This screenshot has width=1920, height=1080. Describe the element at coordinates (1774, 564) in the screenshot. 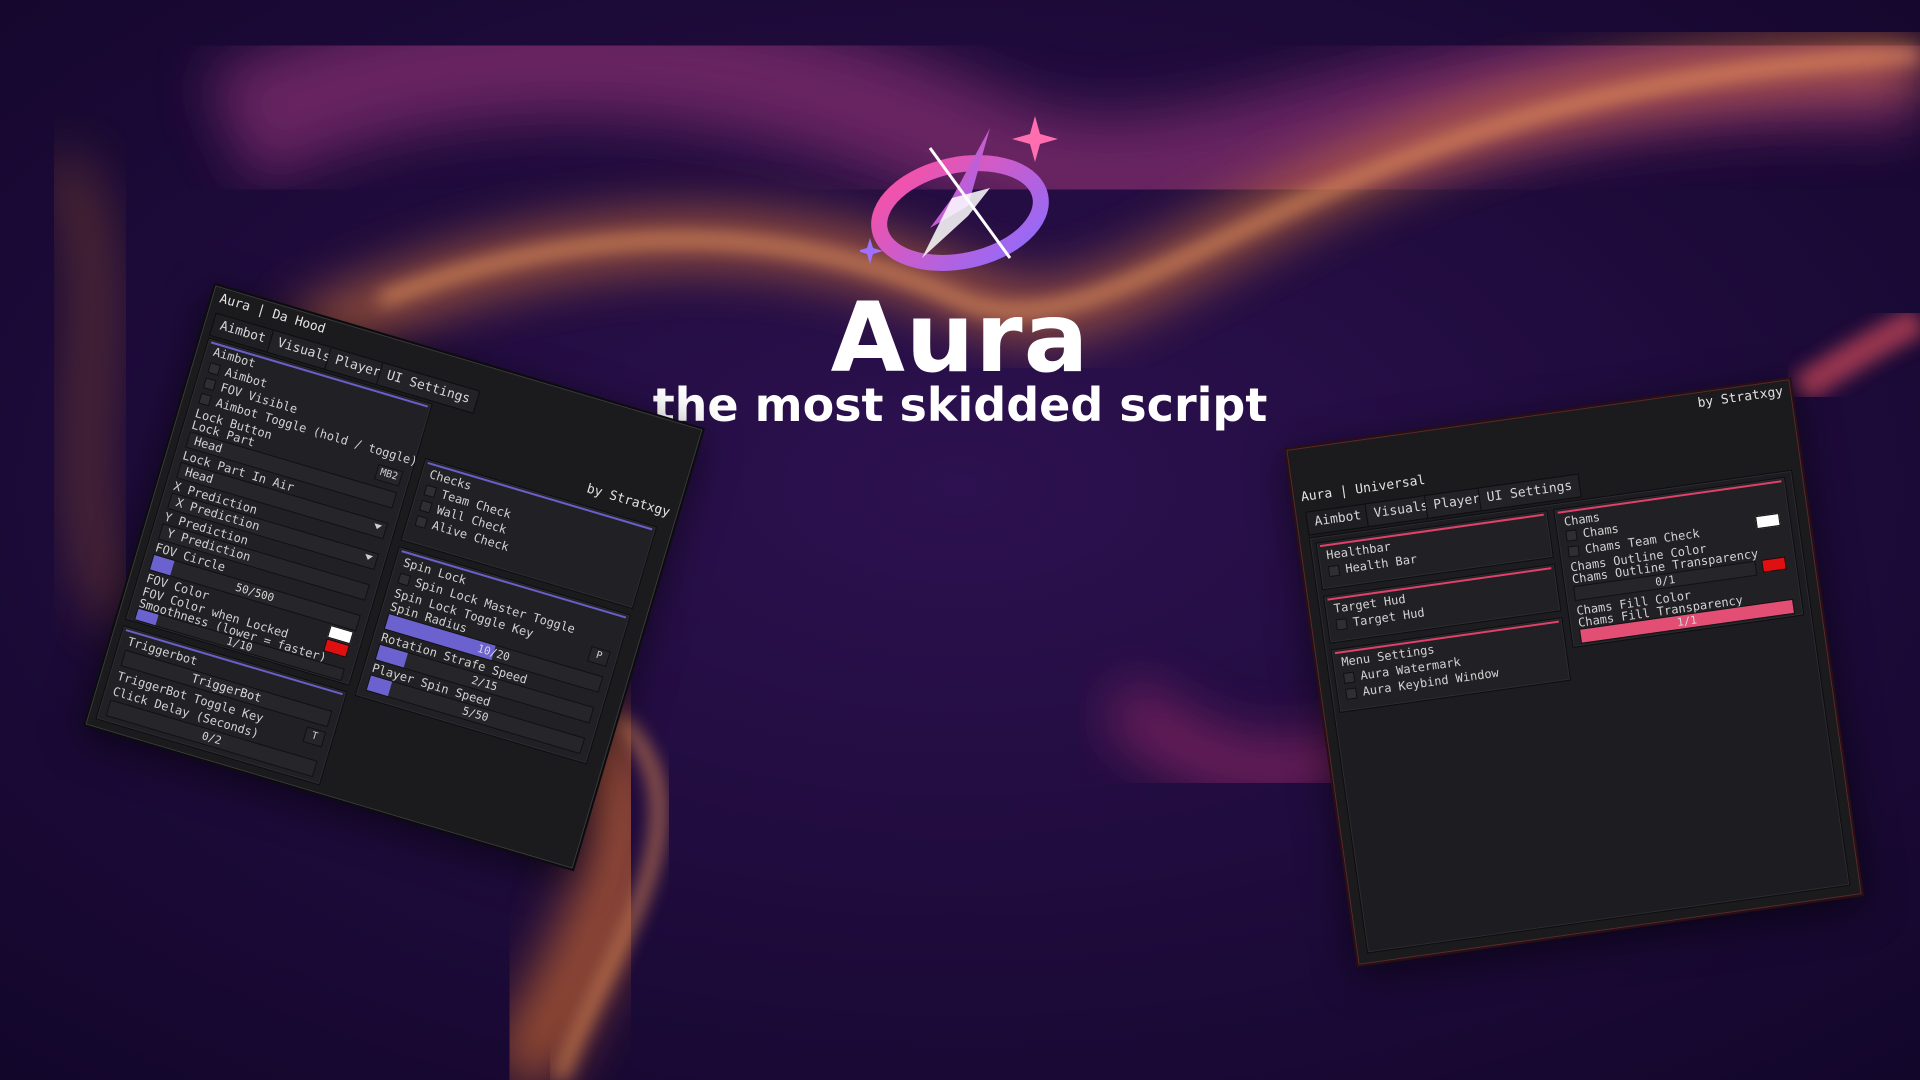

I see `chams-fill-color-swatch` at that location.